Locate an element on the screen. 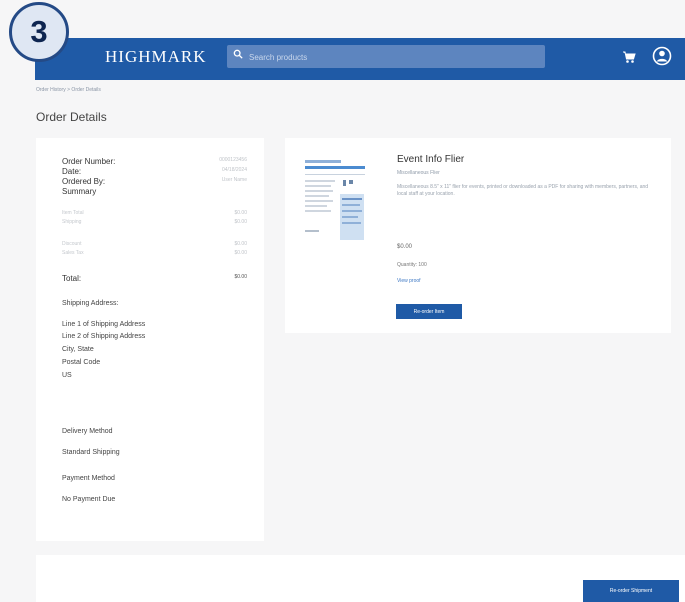 The image size is (685, 602). payment-method-heading: Payment Method is located at coordinates (88, 478).